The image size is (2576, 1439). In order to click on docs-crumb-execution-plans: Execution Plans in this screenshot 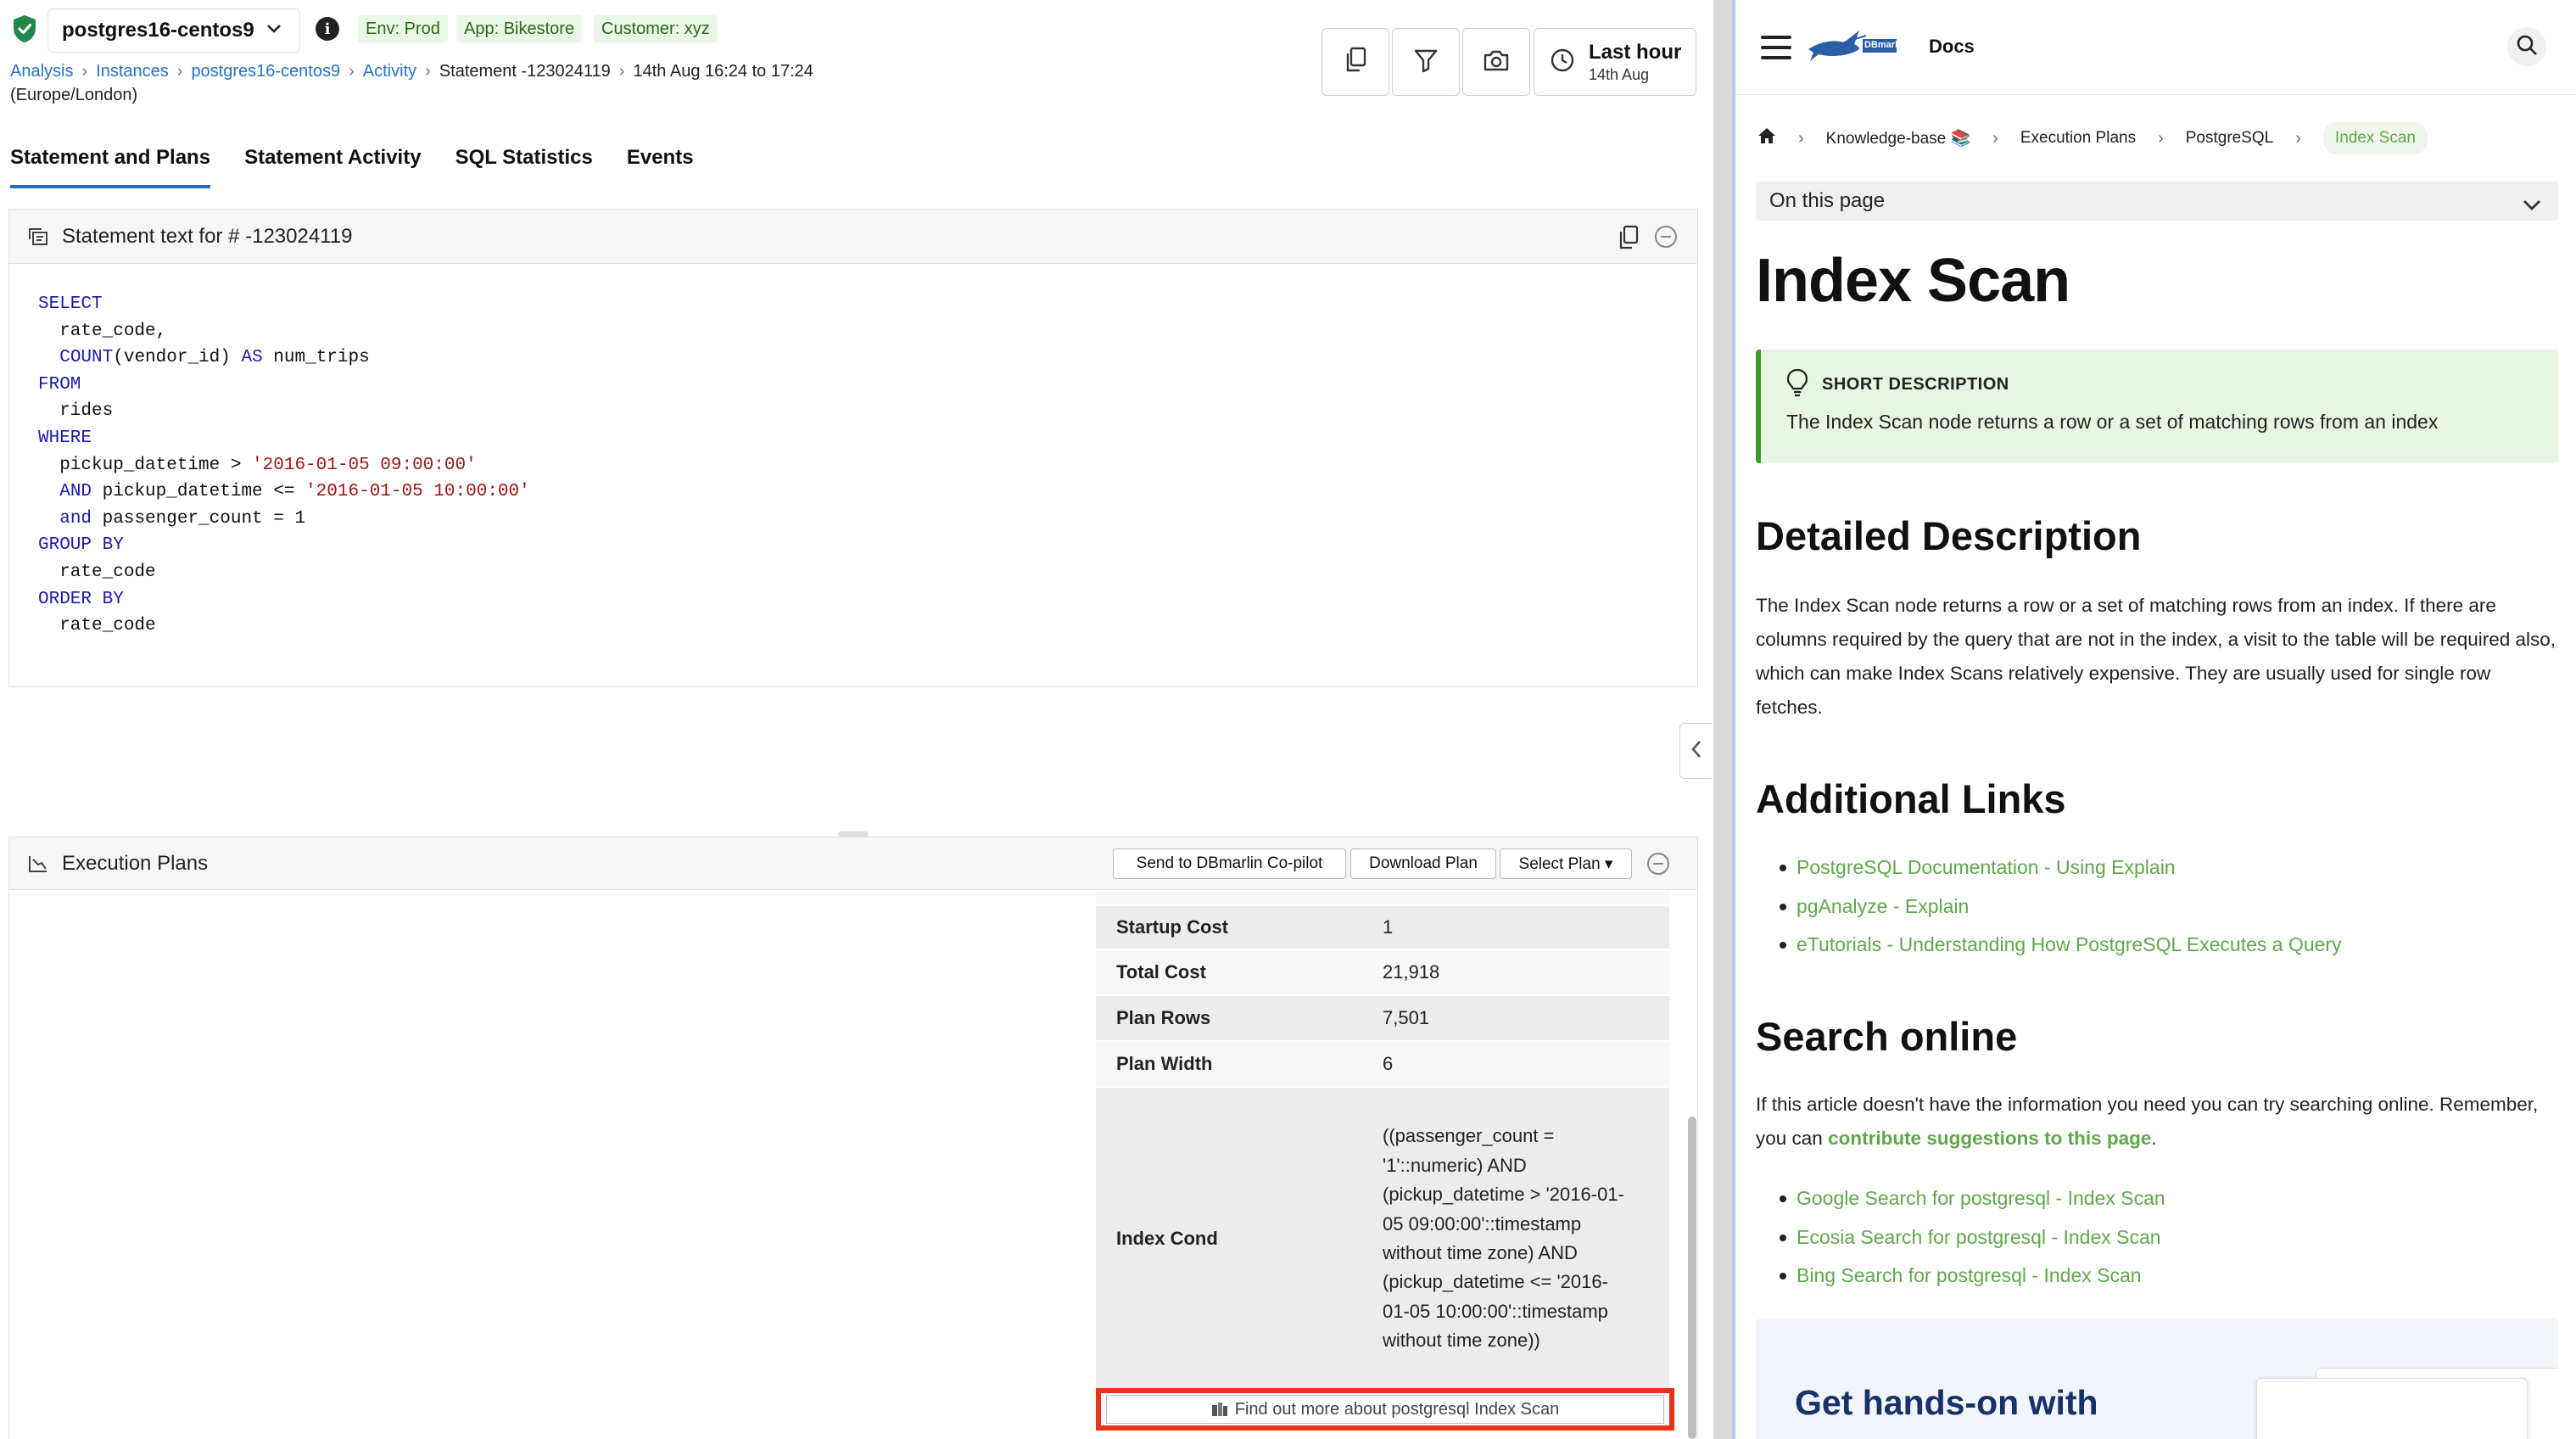, I will do `click(2078, 138)`.